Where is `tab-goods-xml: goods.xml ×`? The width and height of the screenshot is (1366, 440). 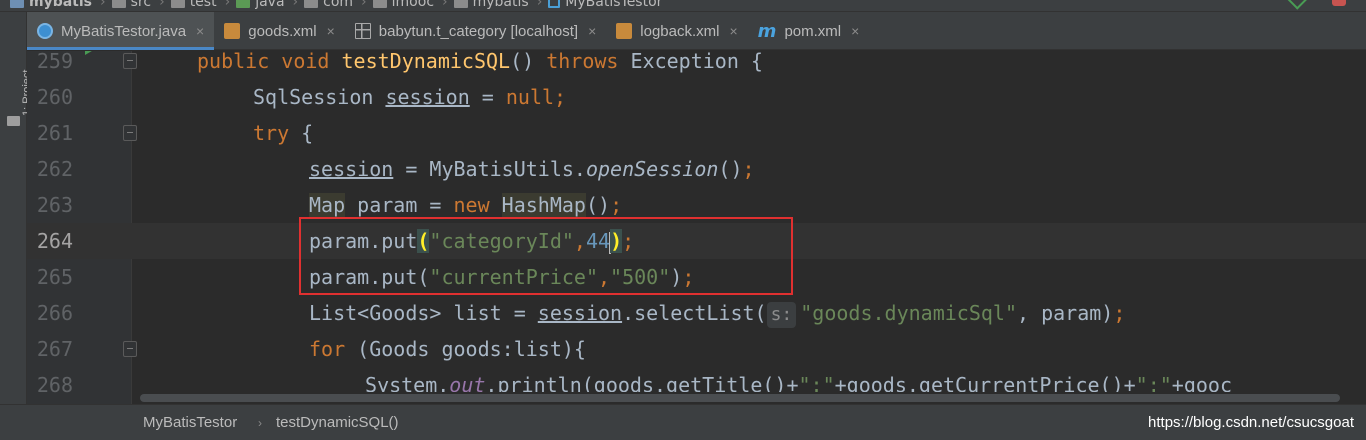 tab-goods-xml: goods.xml × is located at coordinates (279, 31).